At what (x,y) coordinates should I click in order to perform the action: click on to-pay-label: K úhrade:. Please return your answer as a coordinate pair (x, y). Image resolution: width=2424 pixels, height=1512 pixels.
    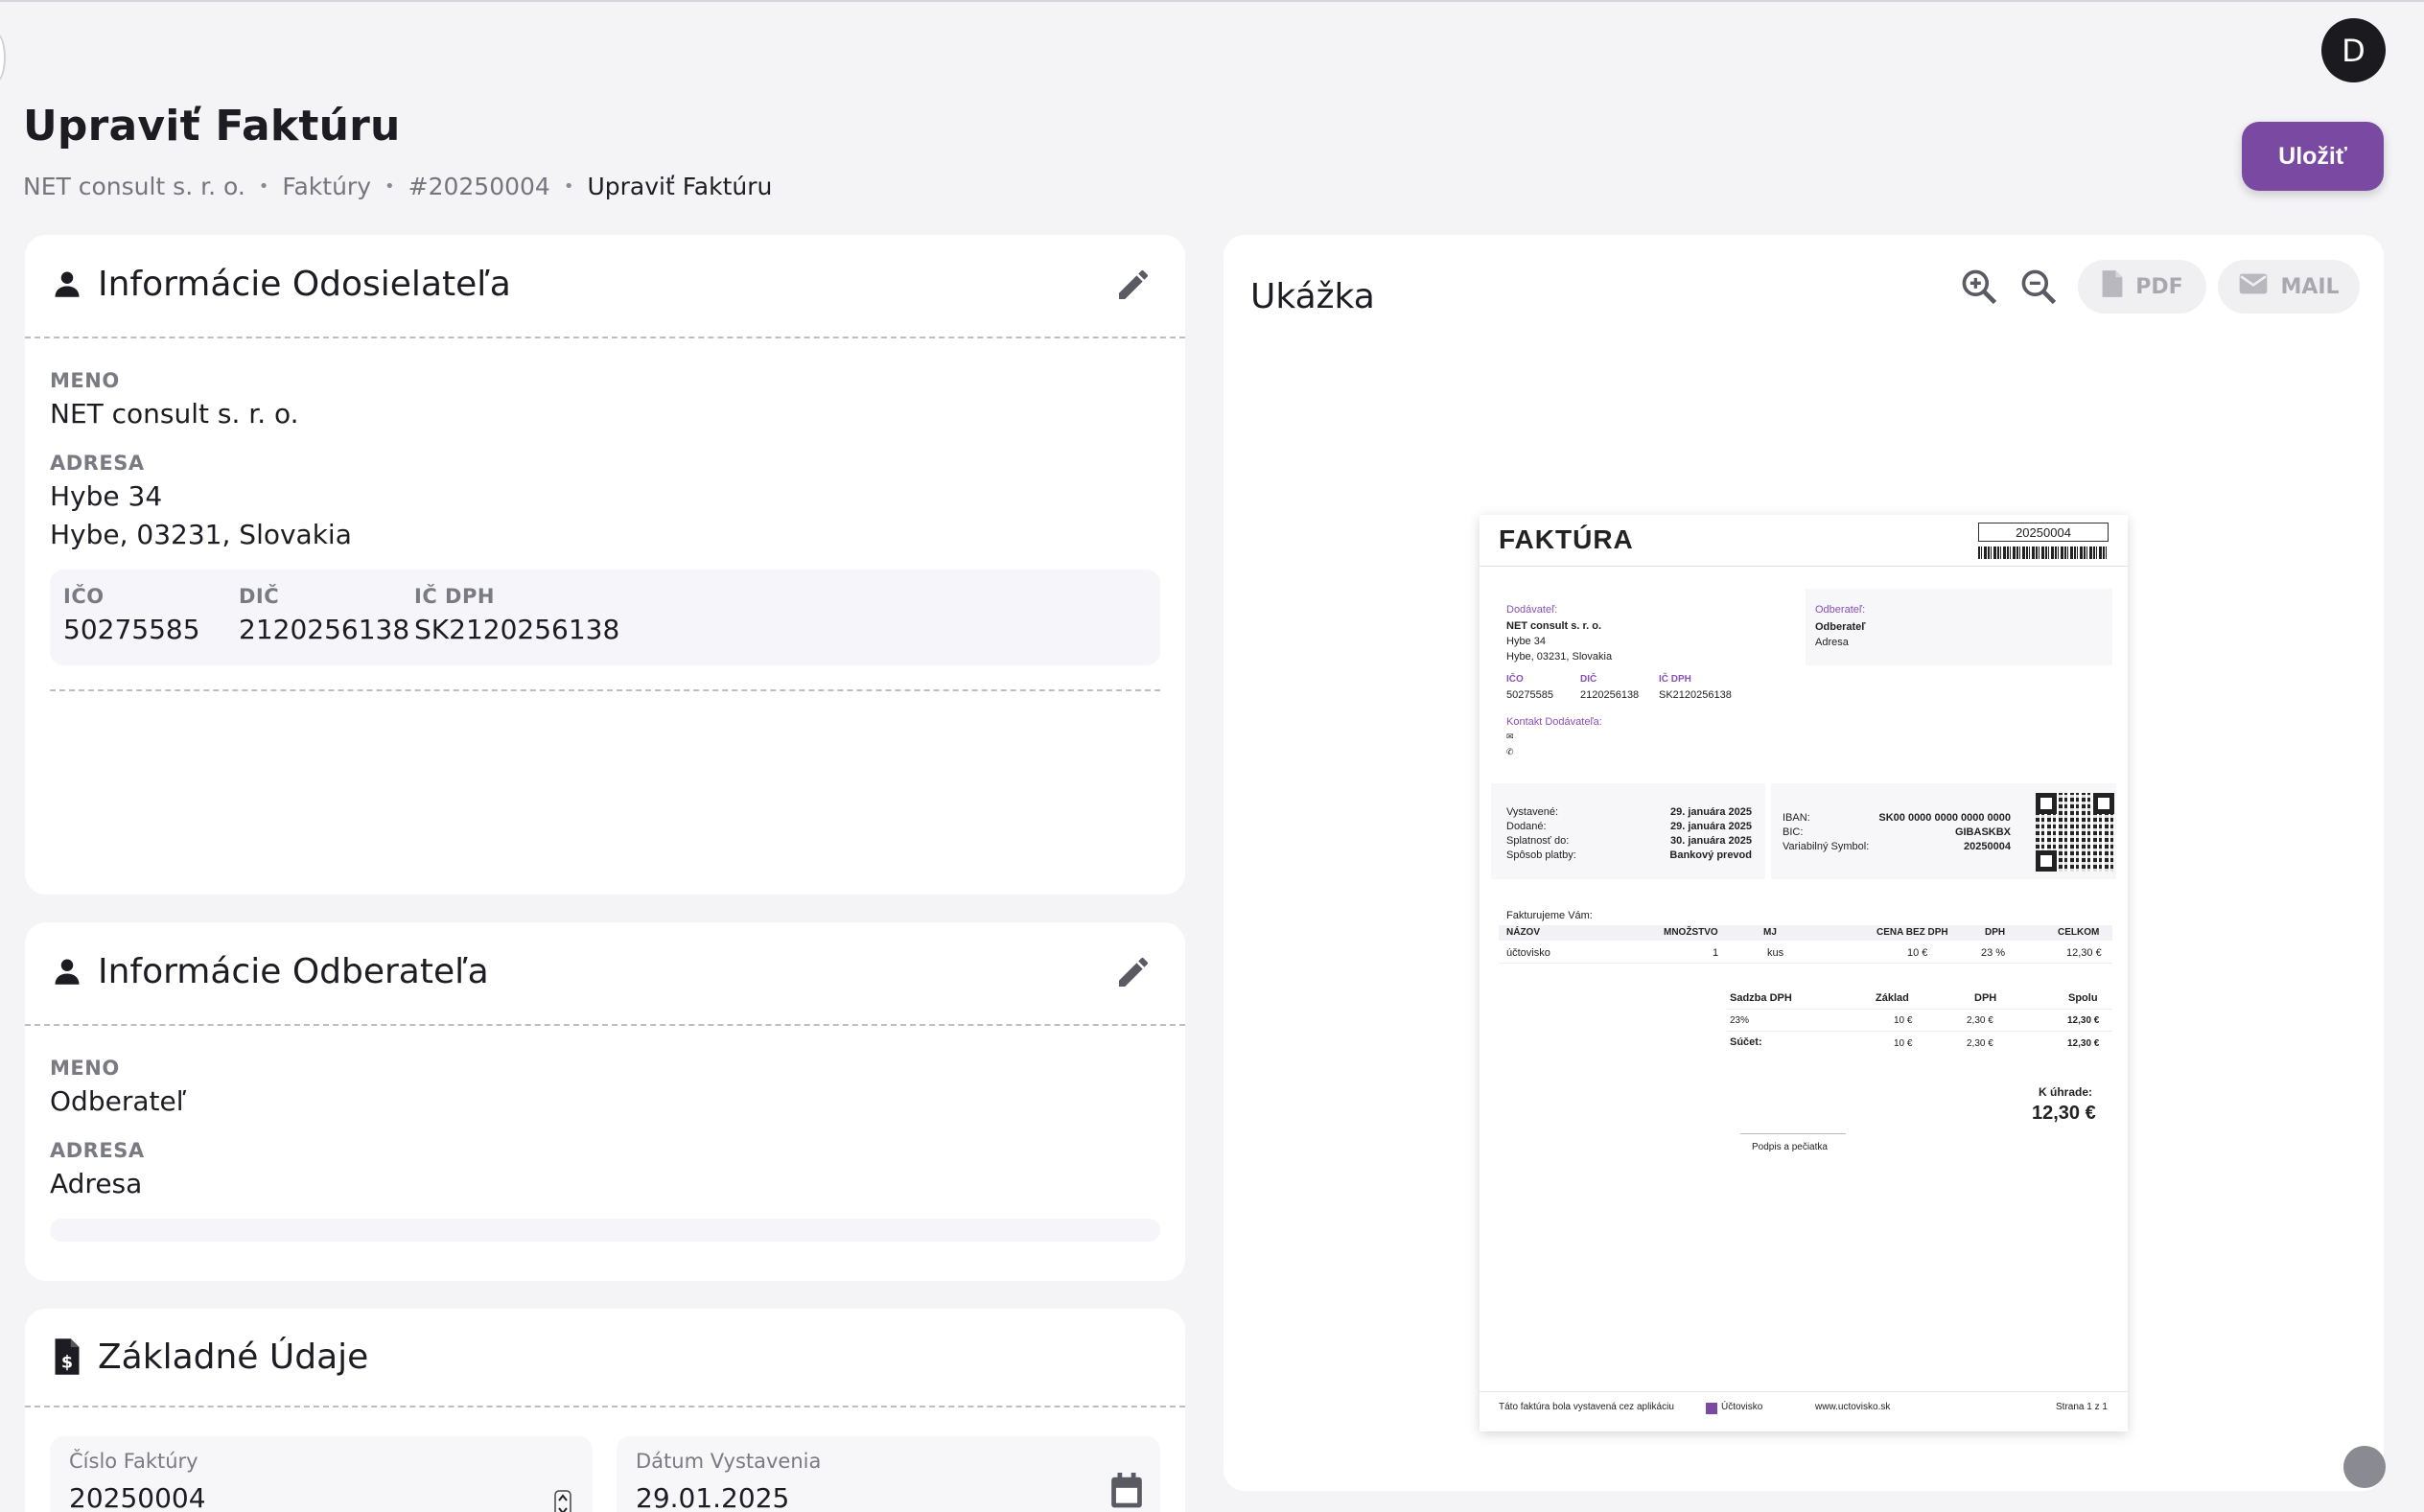
    Looking at the image, I should click on (2066, 1092).